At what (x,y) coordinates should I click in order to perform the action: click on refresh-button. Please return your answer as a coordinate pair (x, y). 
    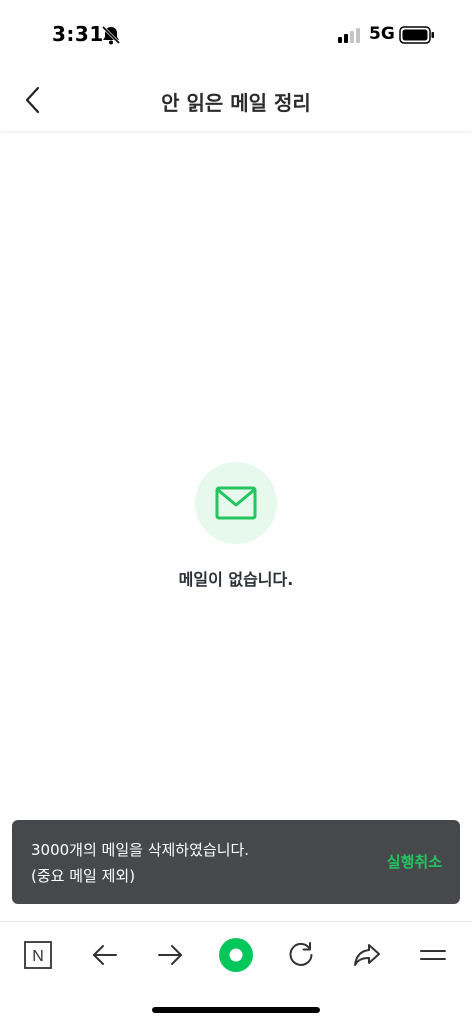
    Looking at the image, I should click on (301, 955).